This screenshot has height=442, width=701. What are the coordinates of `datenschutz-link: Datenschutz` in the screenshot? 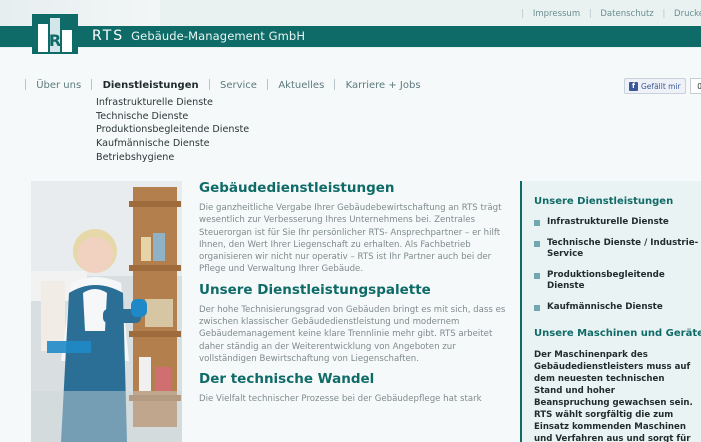 It's located at (626, 14).